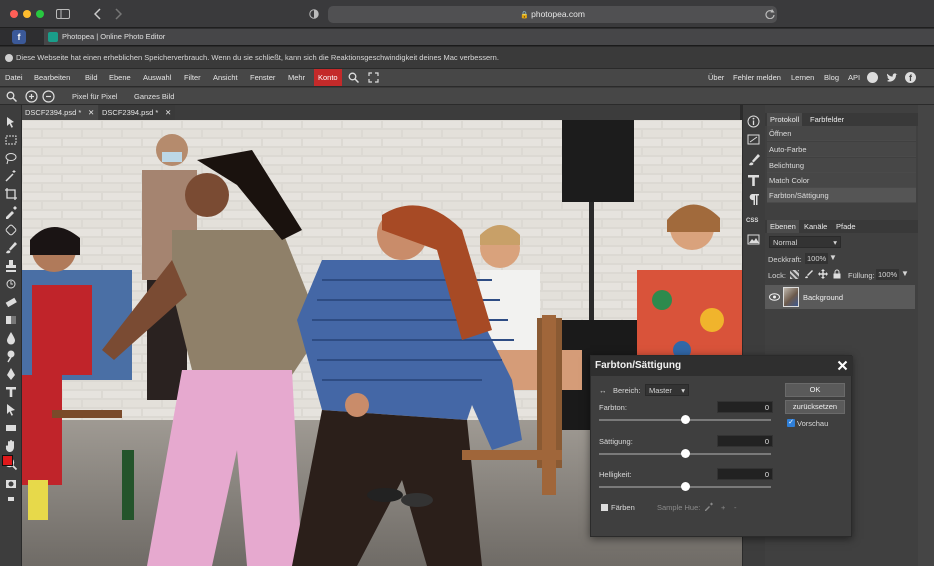 This screenshot has height=566, width=934. I want to click on lock-all-icon, so click(837, 274).